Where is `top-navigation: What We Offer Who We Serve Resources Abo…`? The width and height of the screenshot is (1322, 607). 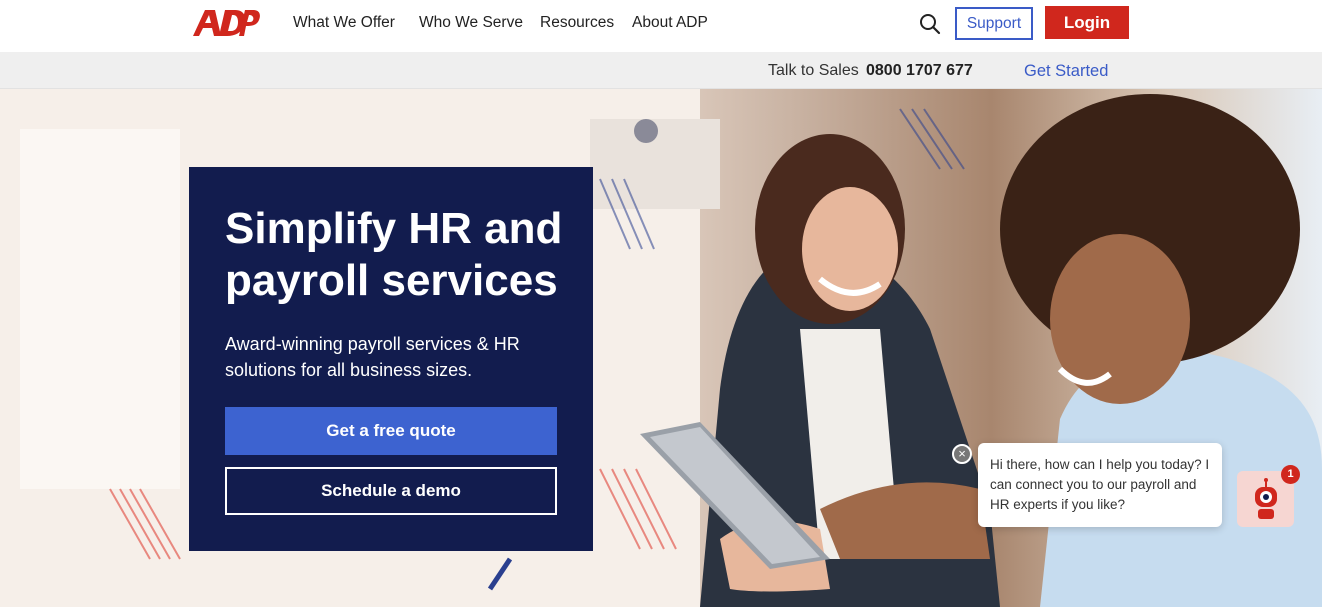
top-navigation: What We Offer Who We Serve Resources Abo… is located at coordinates (661, 26).